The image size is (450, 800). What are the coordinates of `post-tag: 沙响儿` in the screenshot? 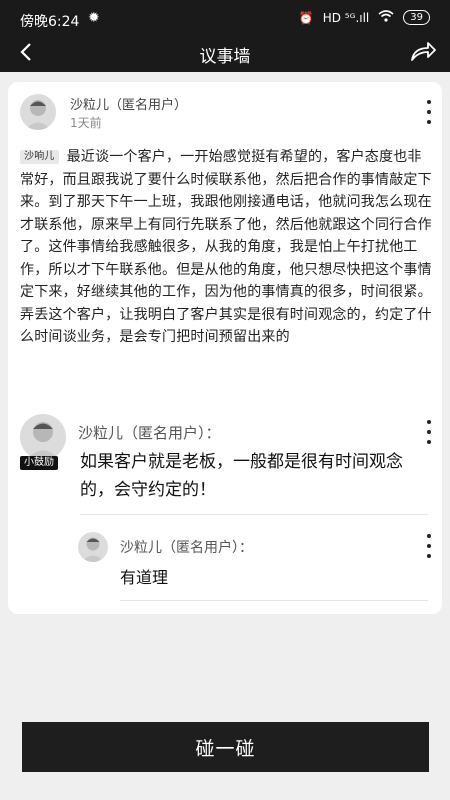 It's located at (39, 157).